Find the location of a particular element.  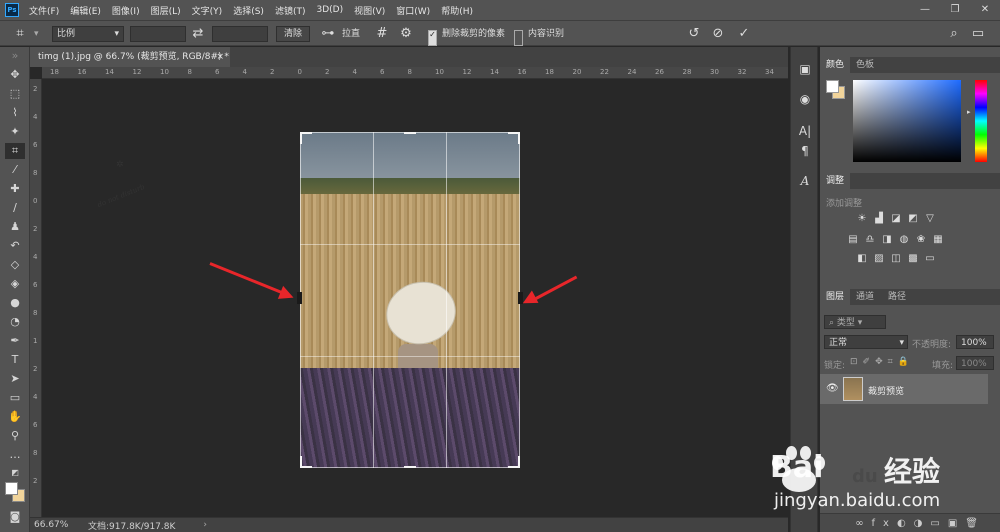

status-menu-chevron-icon: › is located at coordinates (205, 525).